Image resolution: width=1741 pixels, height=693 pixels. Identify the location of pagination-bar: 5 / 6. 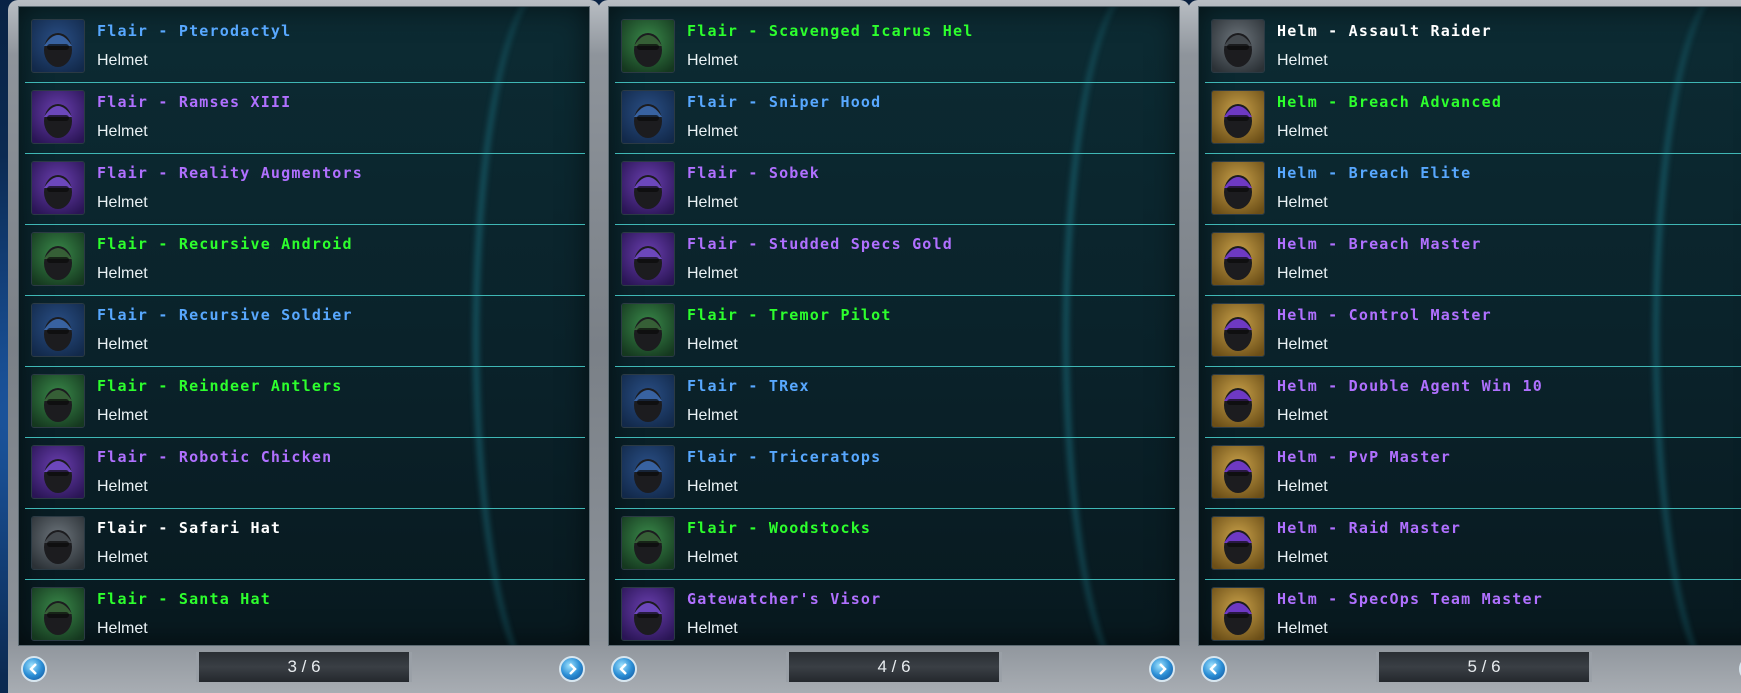
(1464, 668).